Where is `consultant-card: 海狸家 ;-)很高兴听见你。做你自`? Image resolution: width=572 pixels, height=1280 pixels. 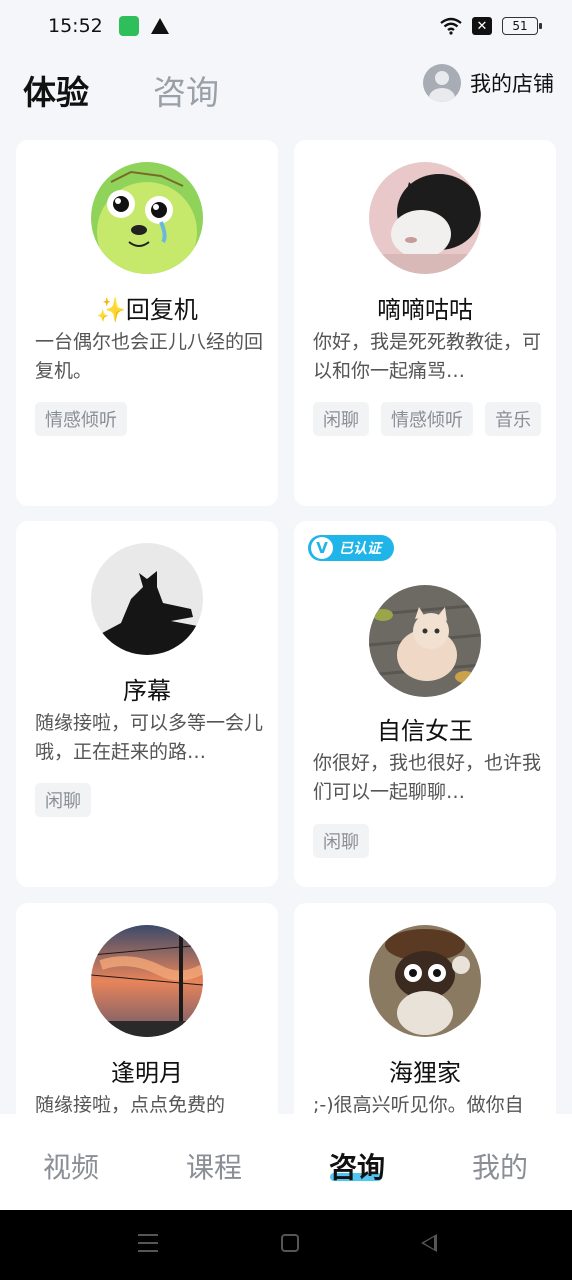
consultant-card: 海狸家 ;-)很高兴听见你。做你自 is located at coordinates (425, 1008).